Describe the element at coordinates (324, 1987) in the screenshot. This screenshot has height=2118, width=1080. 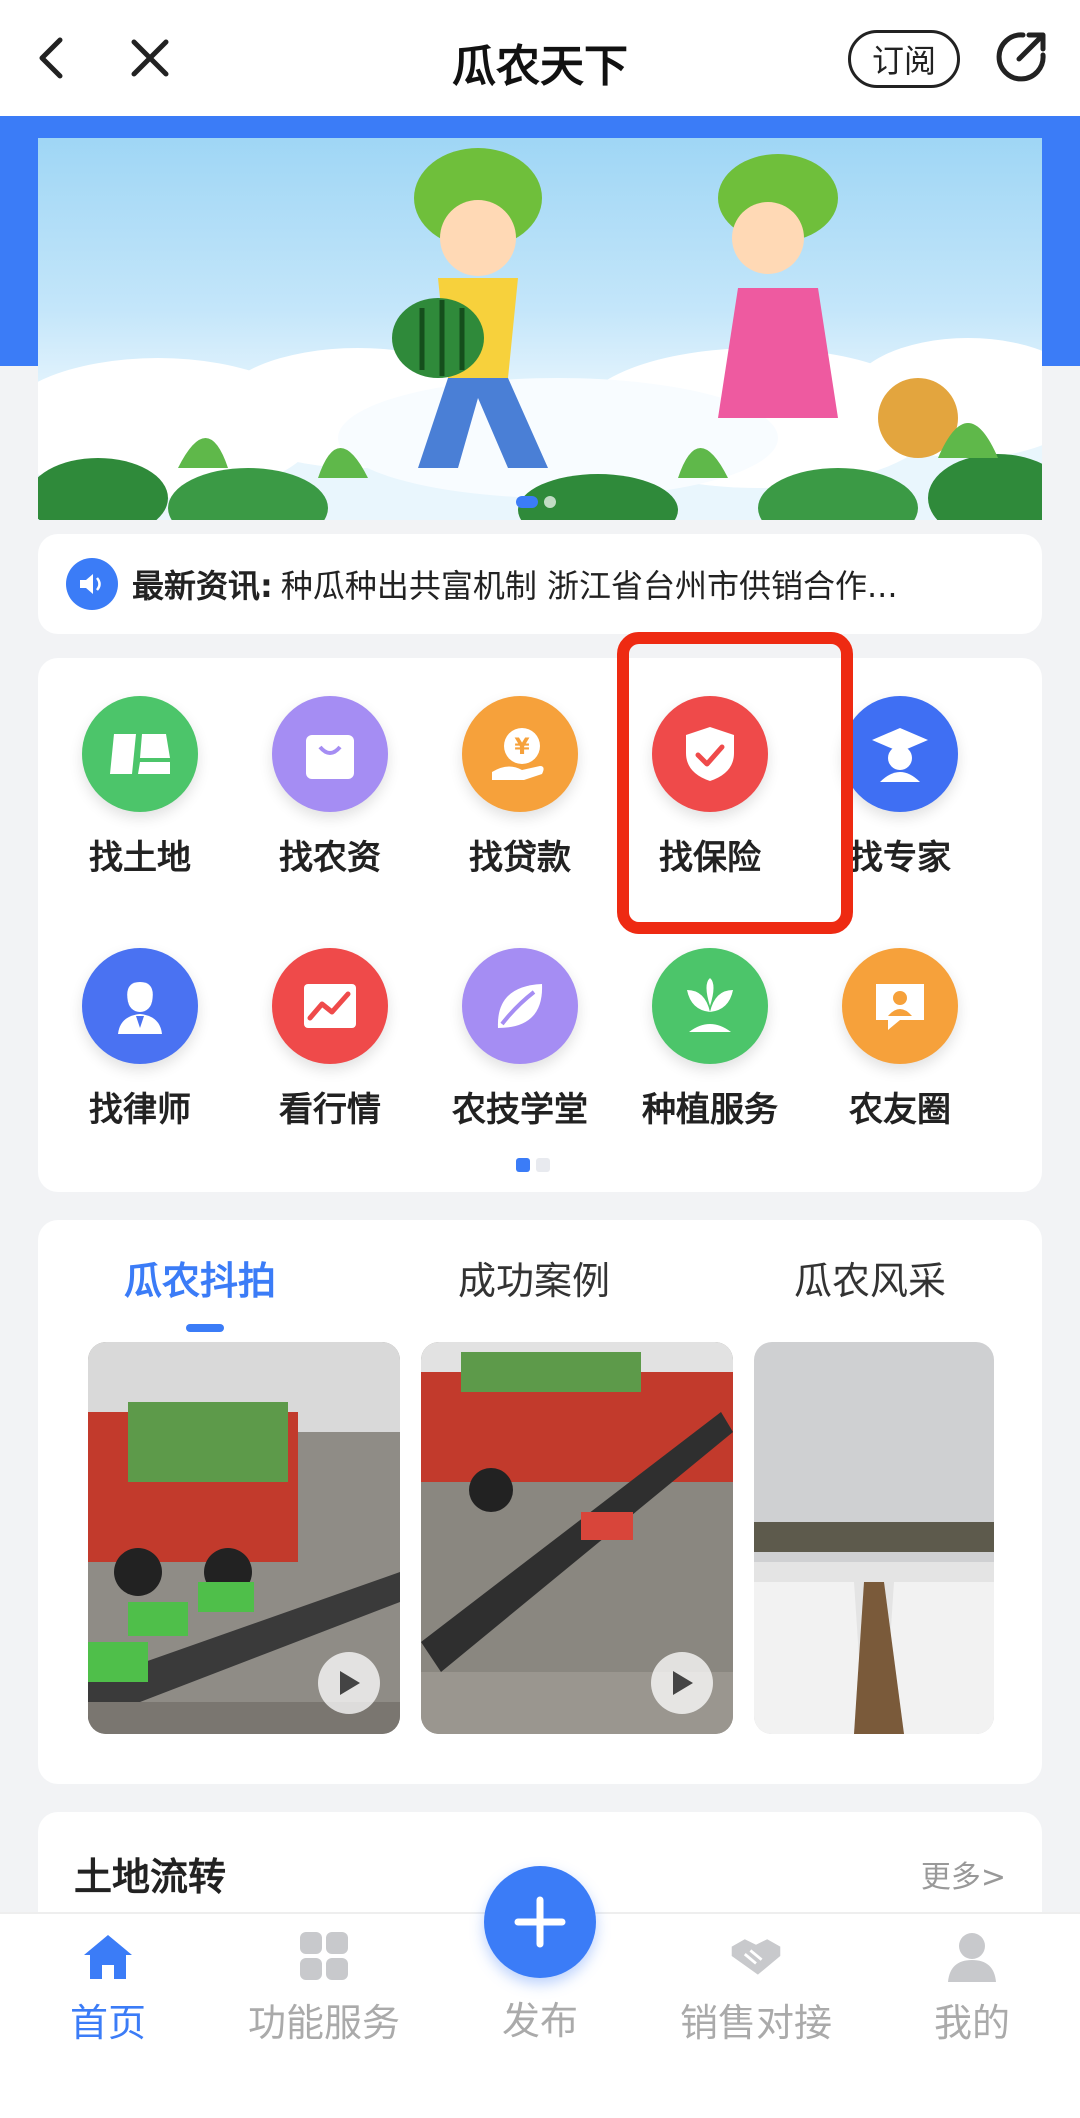
I see `tab-services: 功能服务` at that location.